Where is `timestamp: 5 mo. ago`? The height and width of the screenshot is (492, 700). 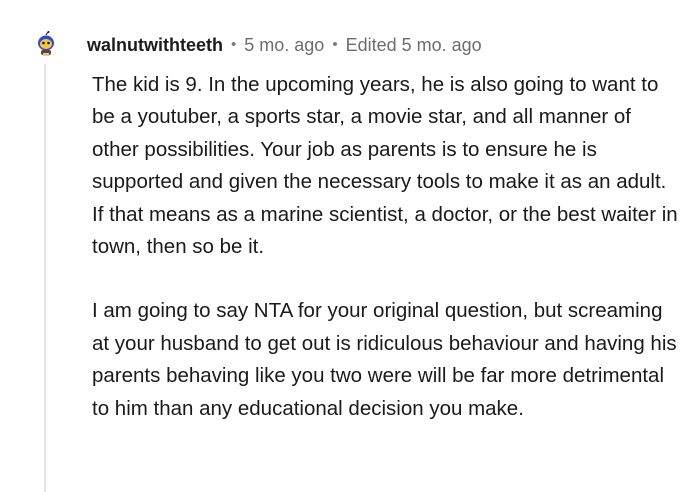 timestamp: 5 mo. ago is located at coordinates (284, 45).